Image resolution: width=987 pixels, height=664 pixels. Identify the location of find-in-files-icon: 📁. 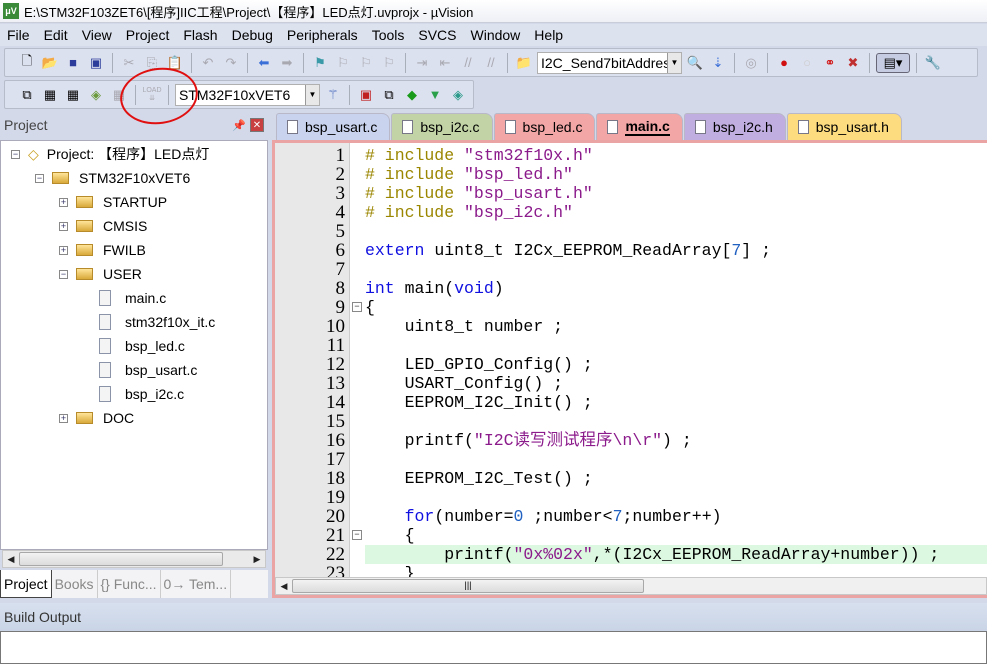
(524, 63).